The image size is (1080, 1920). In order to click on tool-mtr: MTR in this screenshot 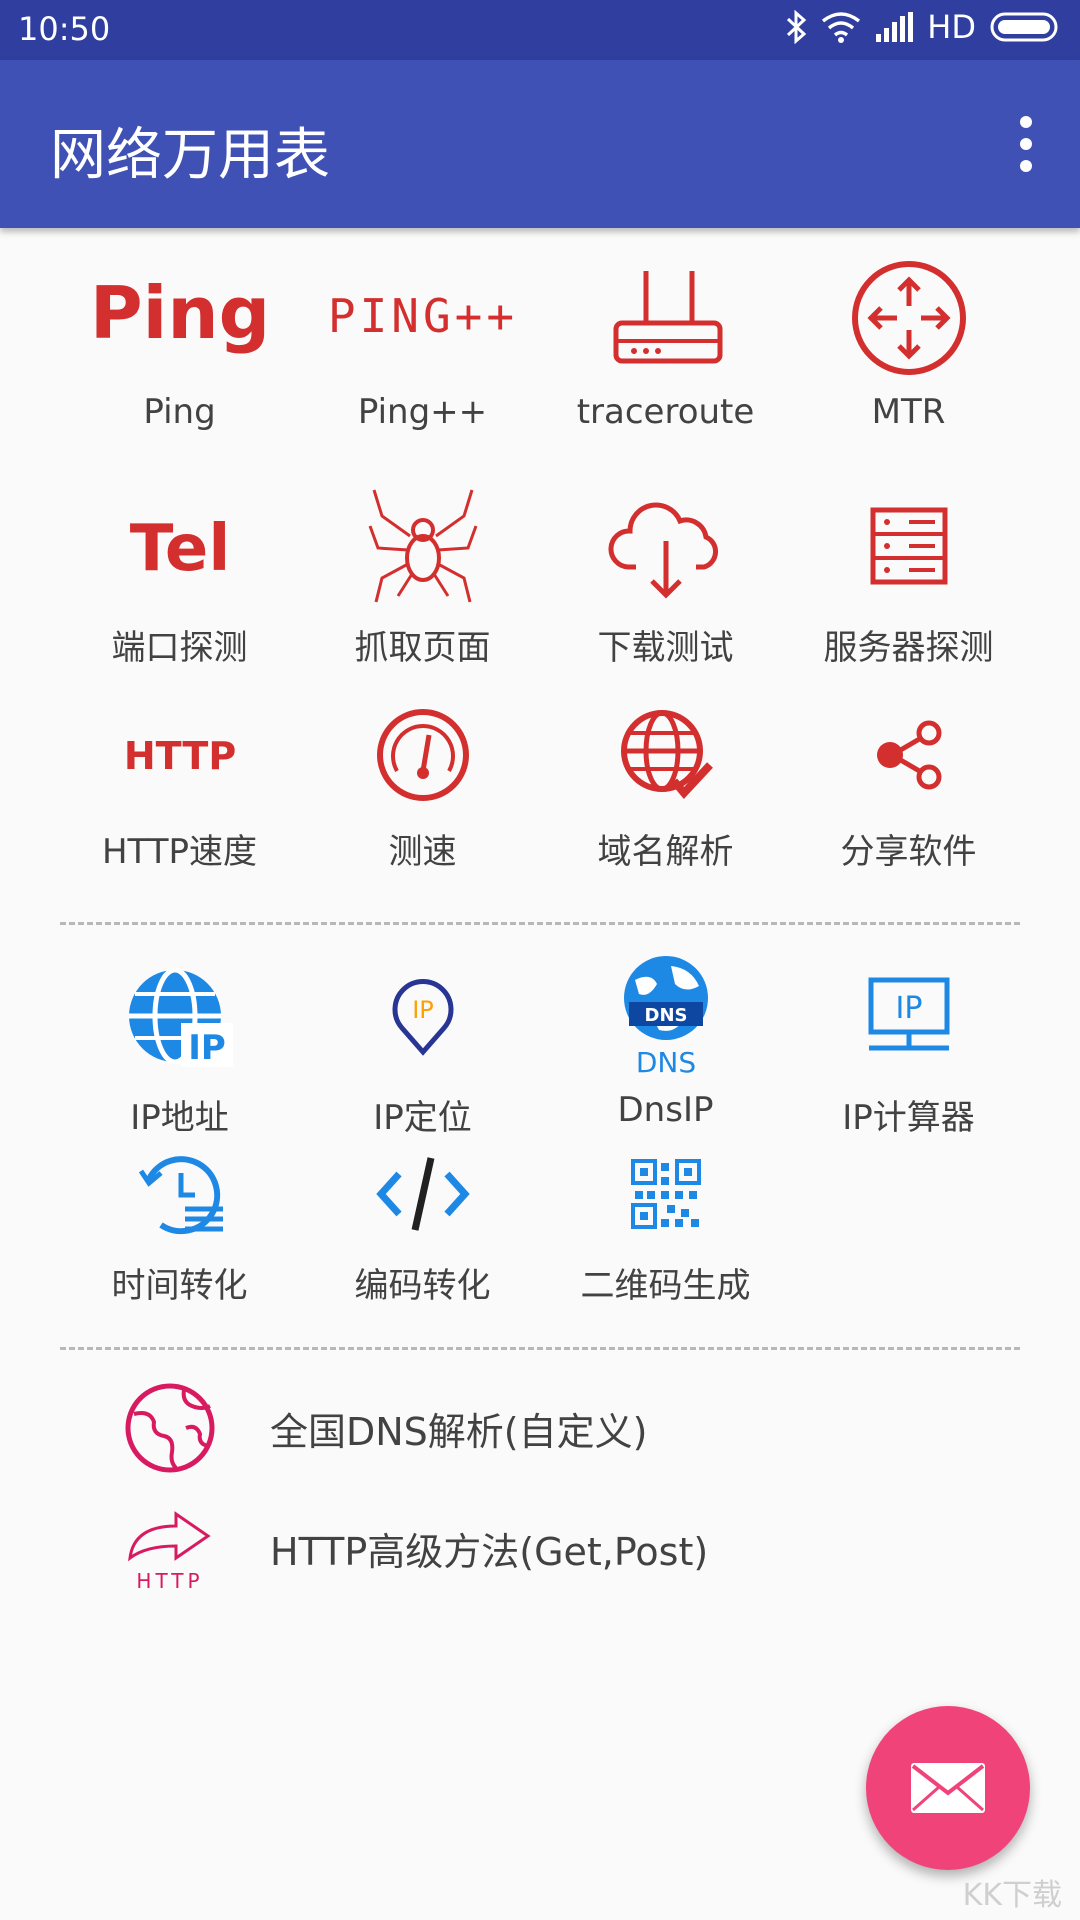, I will do `click(908, 345)`.